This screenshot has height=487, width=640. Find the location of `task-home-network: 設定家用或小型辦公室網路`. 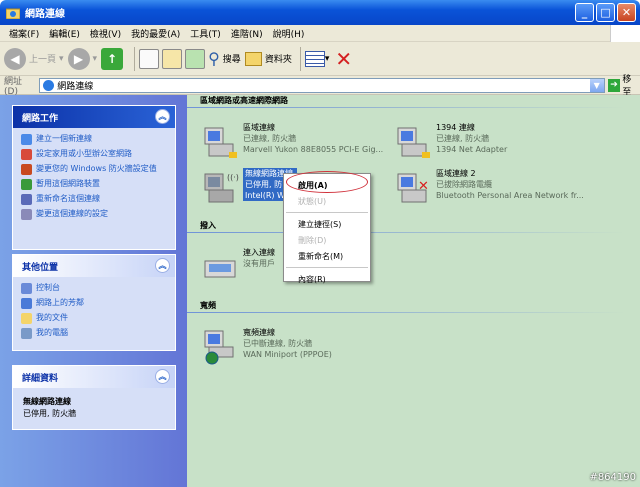

task-home-network: 設定家用或小型辦公室網路 is located at coordinates (95, 154).